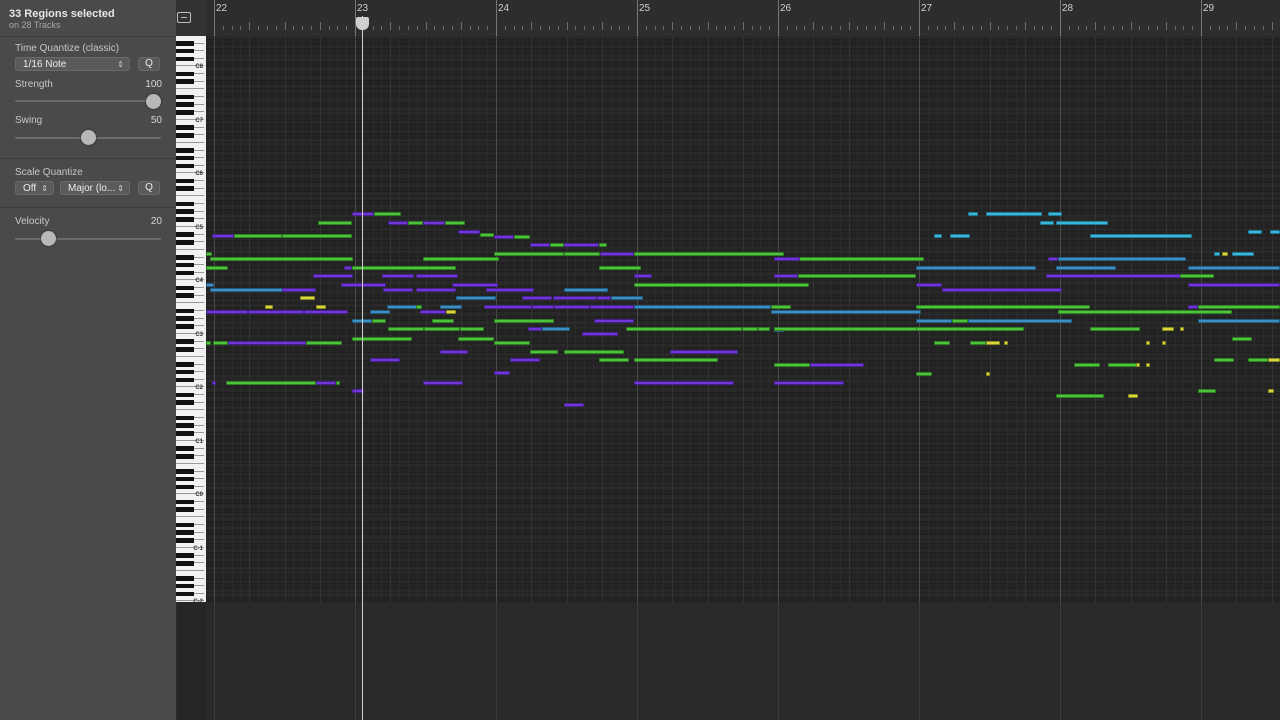 Image resolution: width=1280 pixels, height=720 pixels. What do you see at coordinates (149, 188) in the screenshot?
I see `scale-quantize-q-button: Q` at bounding box center [149, 188].